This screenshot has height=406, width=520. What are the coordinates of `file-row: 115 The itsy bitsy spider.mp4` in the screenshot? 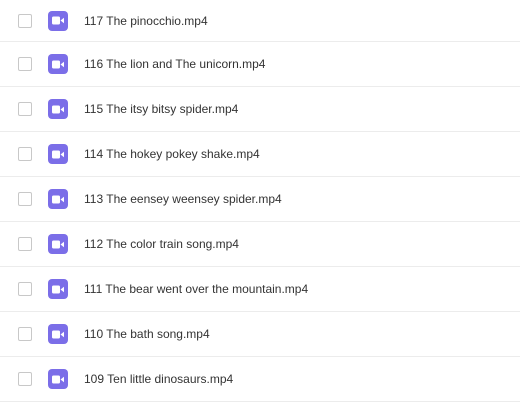 It's located at (260, 109).